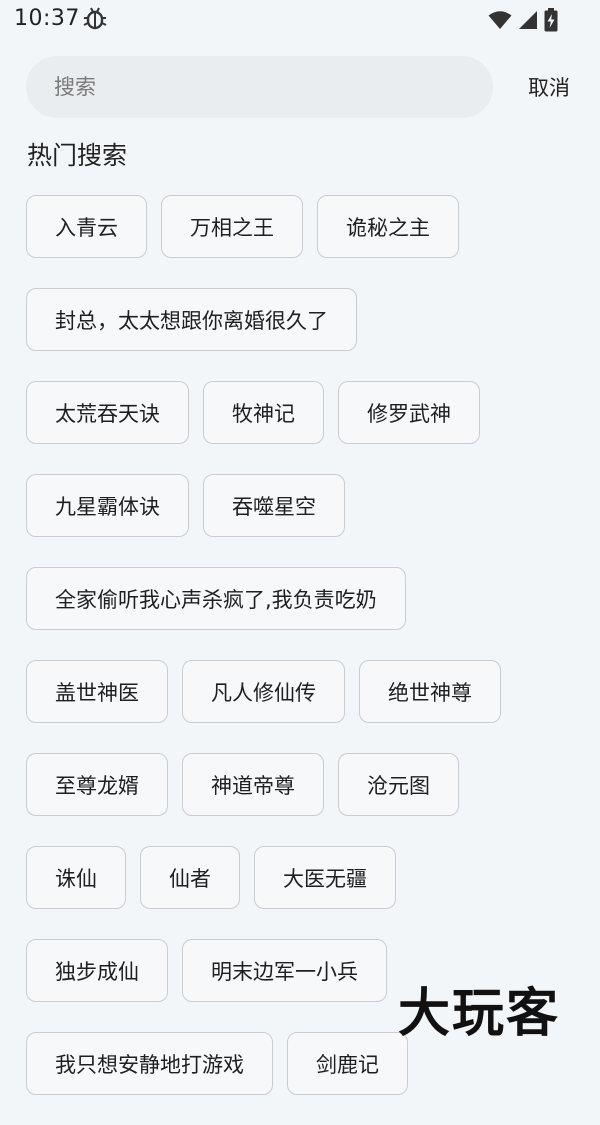 This screenshot has height=1125, width=600. Describe the element at coordinates (47, 18) in the screenshot. I see `status-time: 10:37` at that location.